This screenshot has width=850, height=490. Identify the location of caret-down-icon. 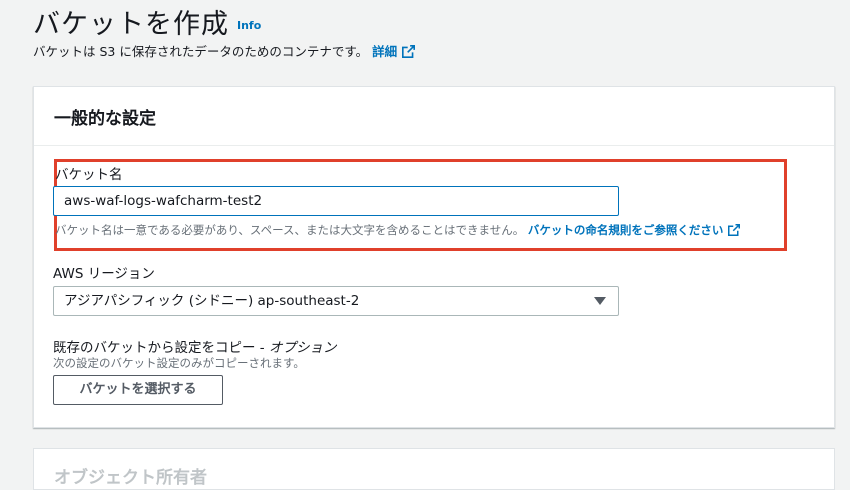
(600, 301).